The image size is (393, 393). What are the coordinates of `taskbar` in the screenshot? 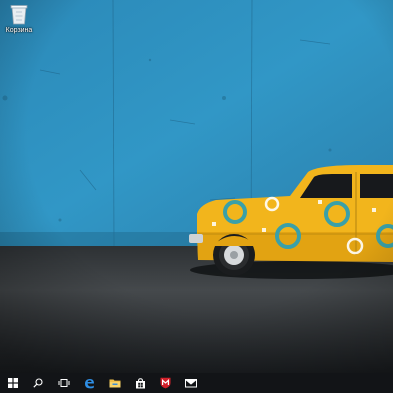 It's located at (196, 383).